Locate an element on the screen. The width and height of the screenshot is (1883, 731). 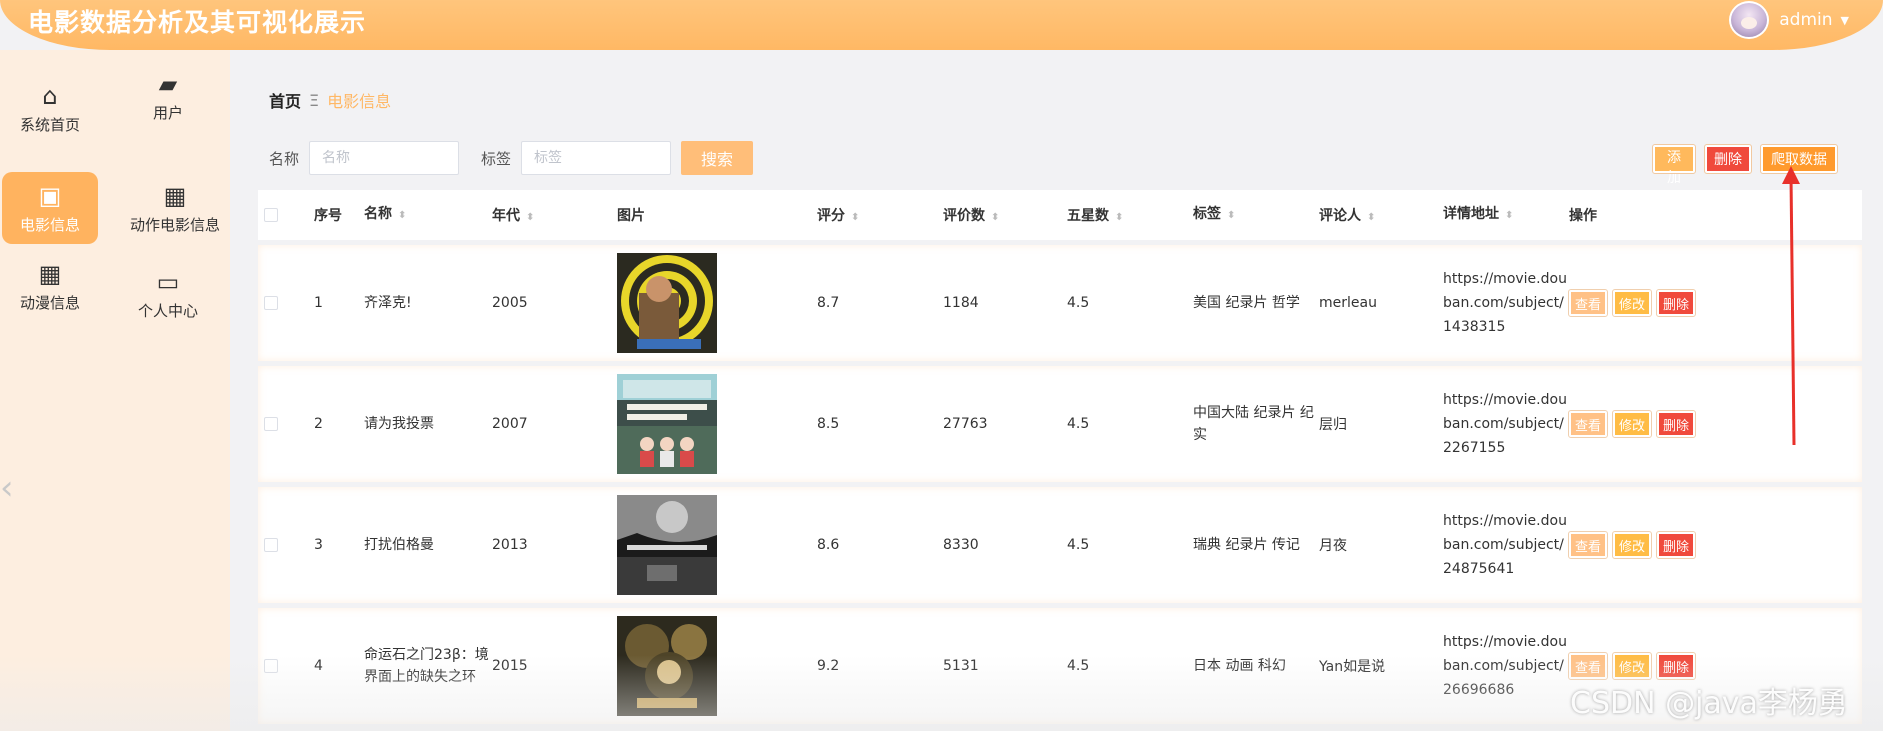
chevron-down-icon: ▼ is located at coordinates (1845, 20).